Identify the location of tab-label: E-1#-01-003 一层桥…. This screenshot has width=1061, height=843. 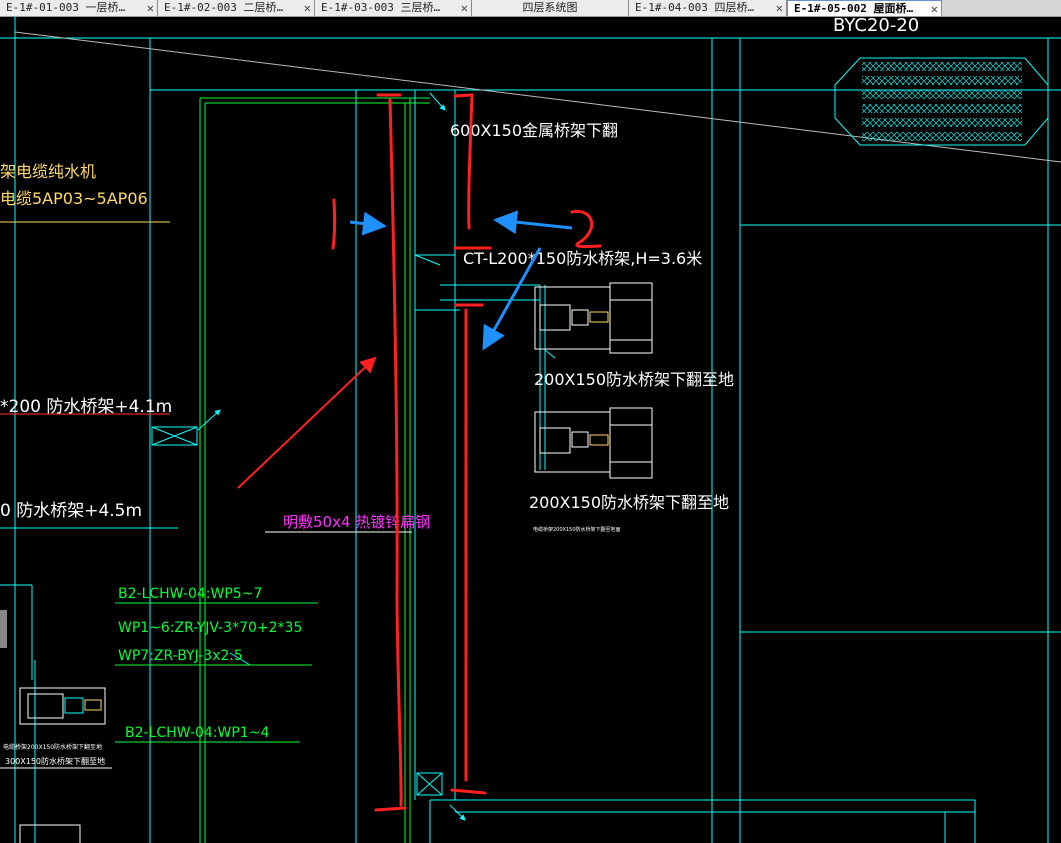
(66, 7).